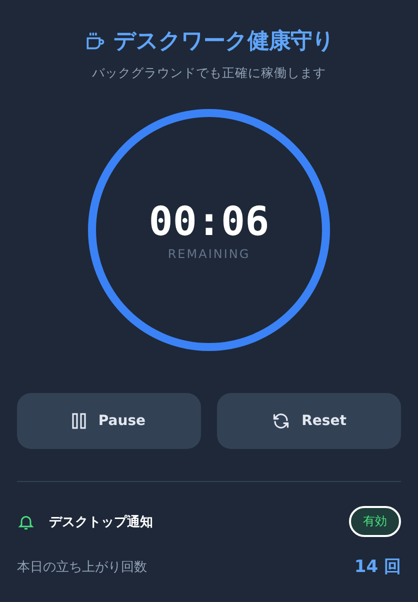 This screenshot has width=418, height=602. Describe the element at coordinates (309, 421) in the screenshot. I see `reset-button: Reset` at that location.